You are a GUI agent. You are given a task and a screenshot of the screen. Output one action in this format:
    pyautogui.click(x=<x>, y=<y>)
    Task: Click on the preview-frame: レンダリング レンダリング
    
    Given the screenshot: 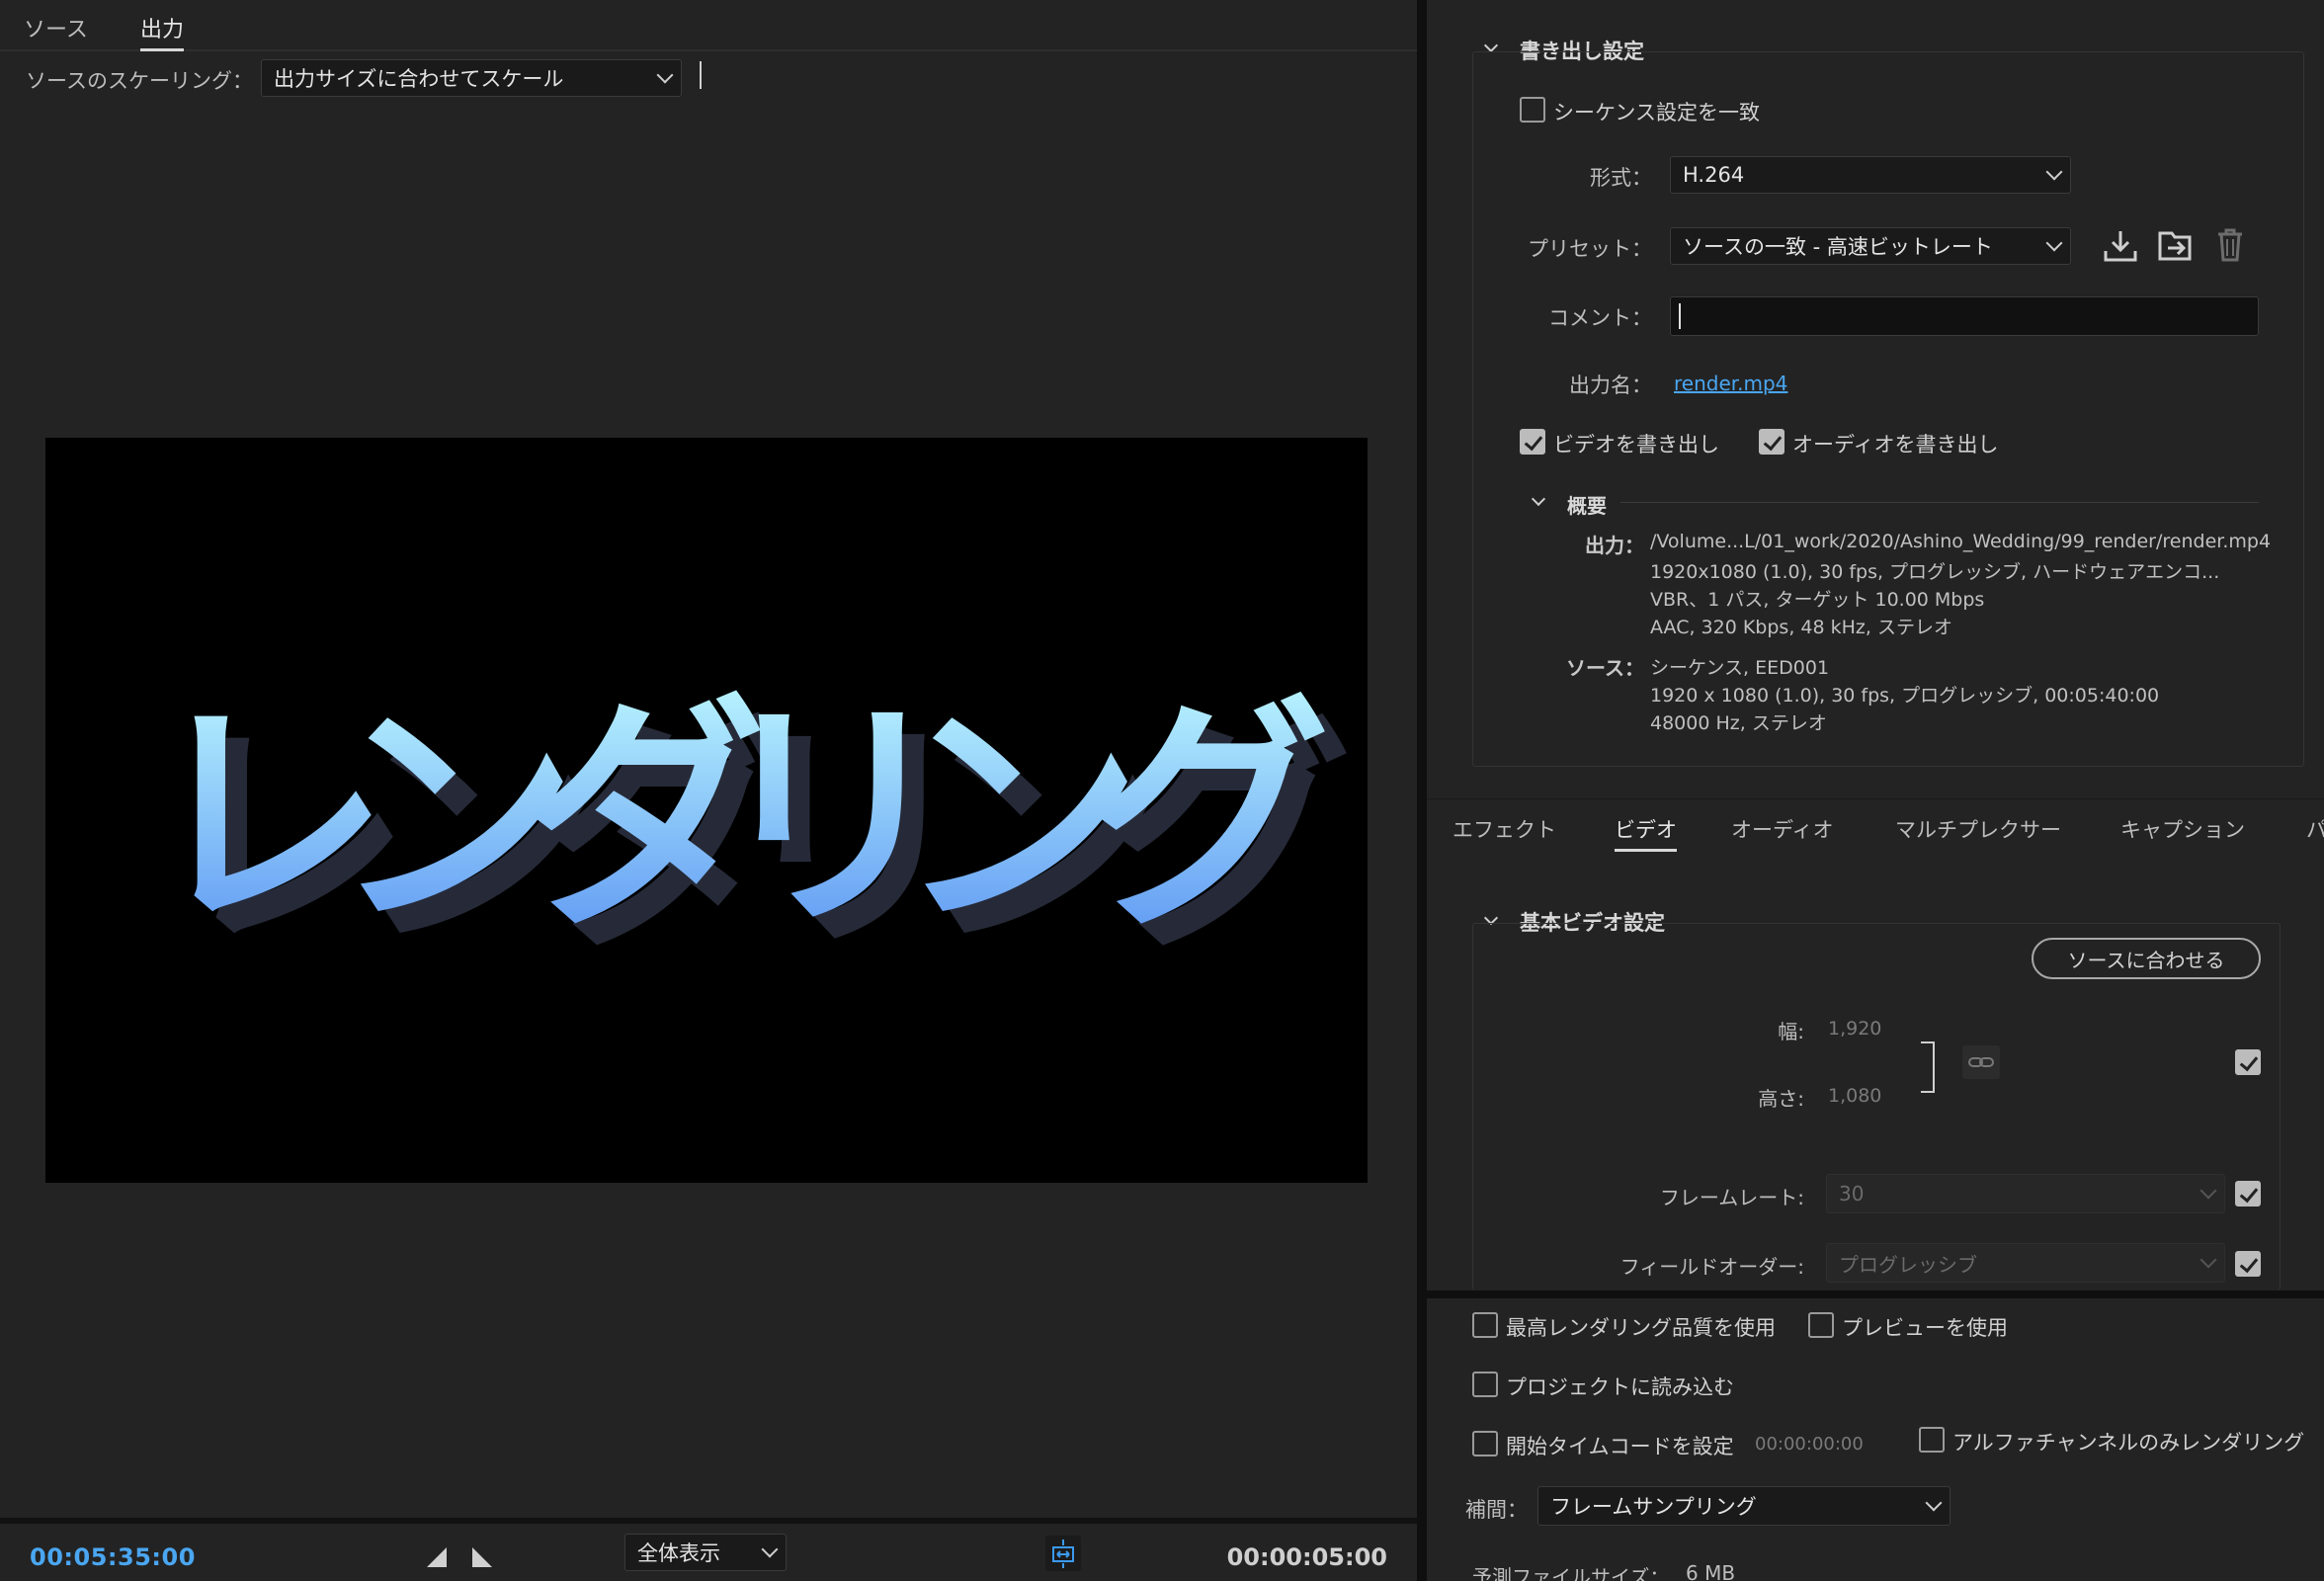 What is the action you would take?
    pyautogui.click(x=748, y=829)
    